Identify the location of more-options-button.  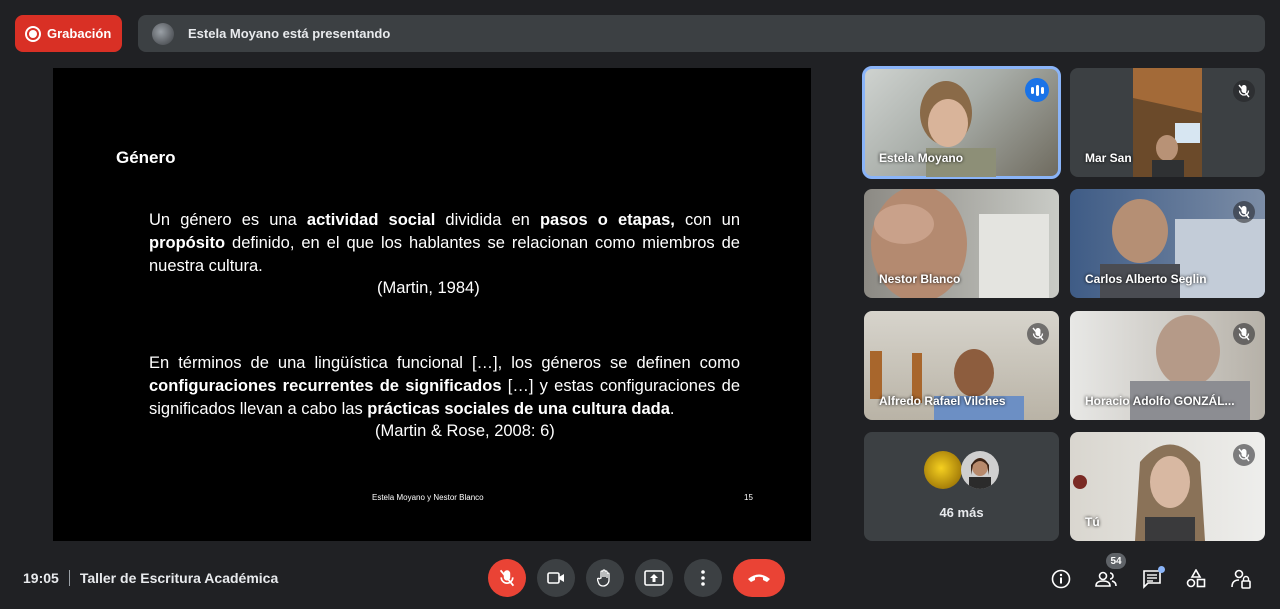
(703, 578).